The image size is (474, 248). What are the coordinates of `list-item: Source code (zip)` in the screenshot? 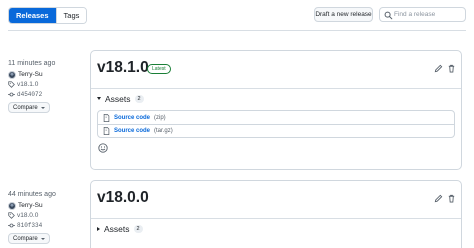 It's located at (276, 117).